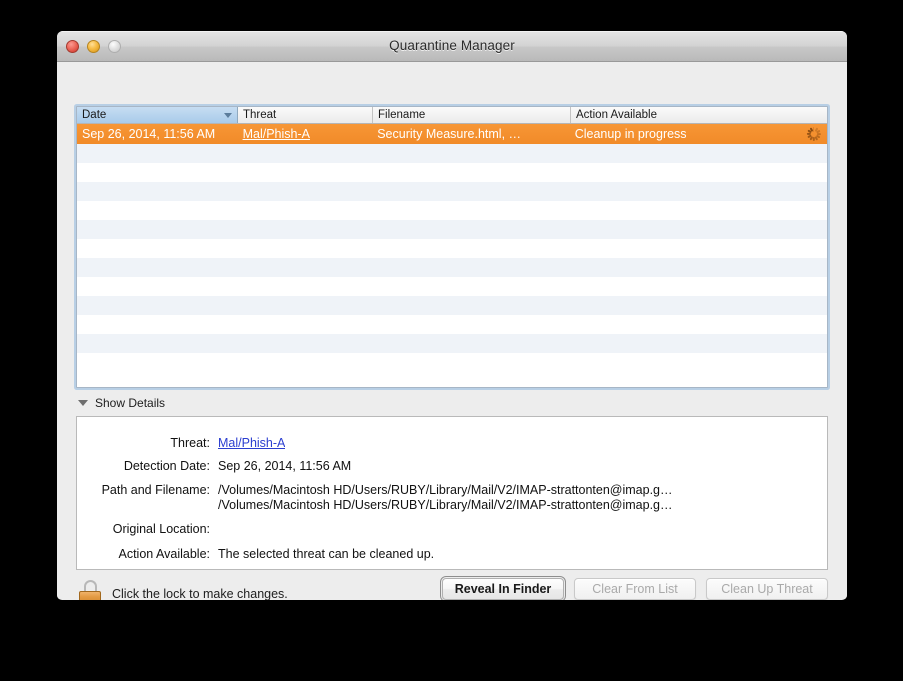 The height and width of the screenshot is (681, 903). Describe the element at coordinates (190, 443) in the screenshot. I see `detail-label-threat: Threat:` at that location.